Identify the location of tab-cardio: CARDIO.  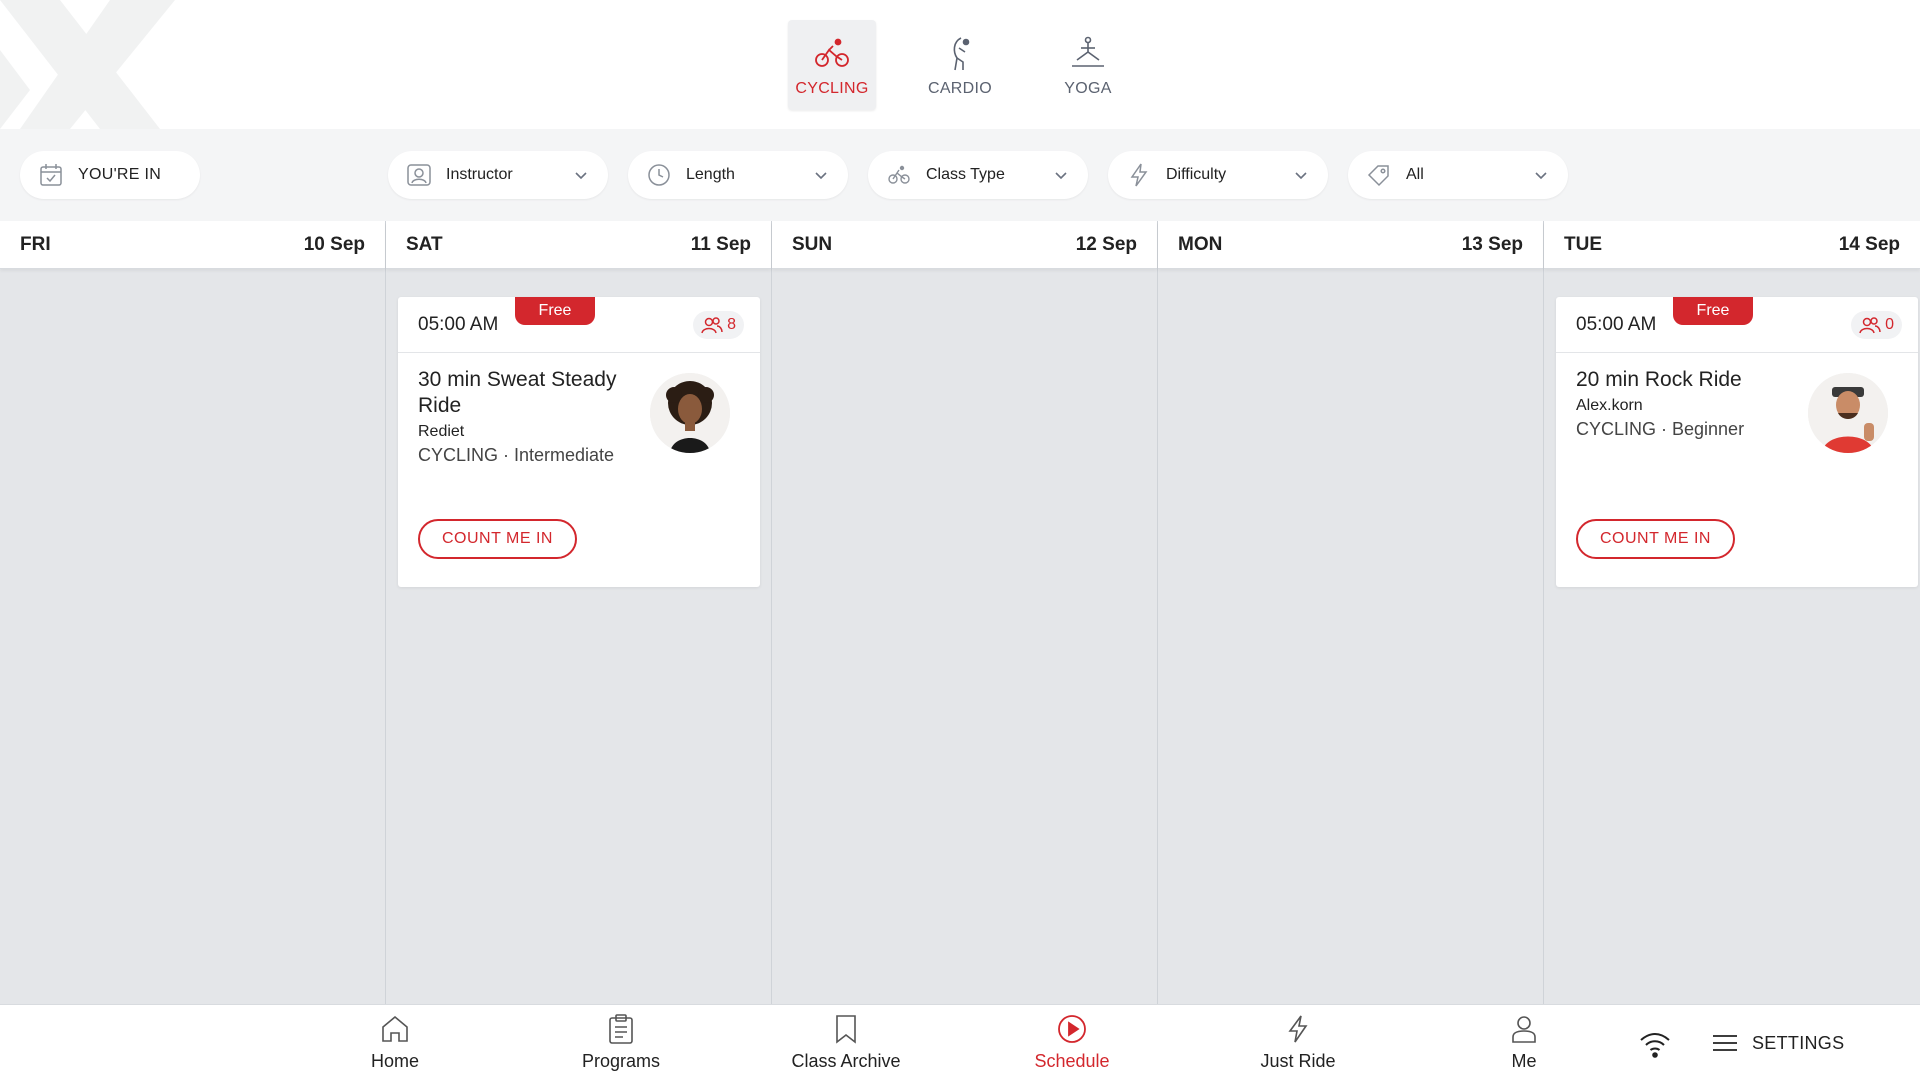
(960, 65).